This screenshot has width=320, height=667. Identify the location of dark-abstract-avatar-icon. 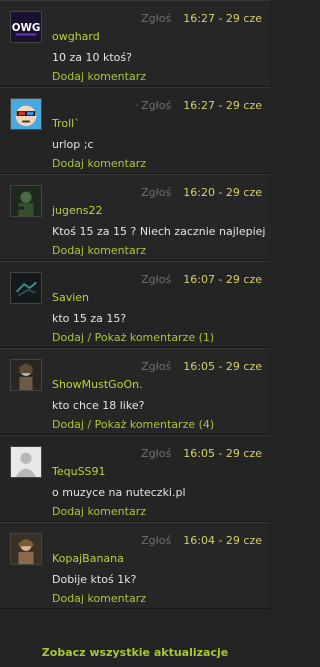
(26, 288).